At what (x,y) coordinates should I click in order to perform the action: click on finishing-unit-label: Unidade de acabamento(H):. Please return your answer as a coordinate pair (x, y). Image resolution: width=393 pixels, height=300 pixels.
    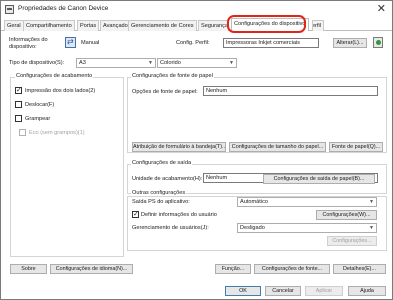
    Looking at the image, I should click on (167, 179).